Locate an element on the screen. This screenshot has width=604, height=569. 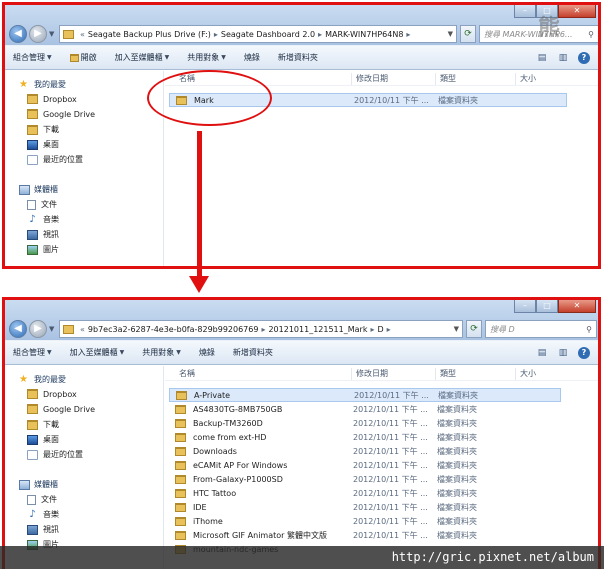
open-button: 開啟 is located at coordinates (83, 57).